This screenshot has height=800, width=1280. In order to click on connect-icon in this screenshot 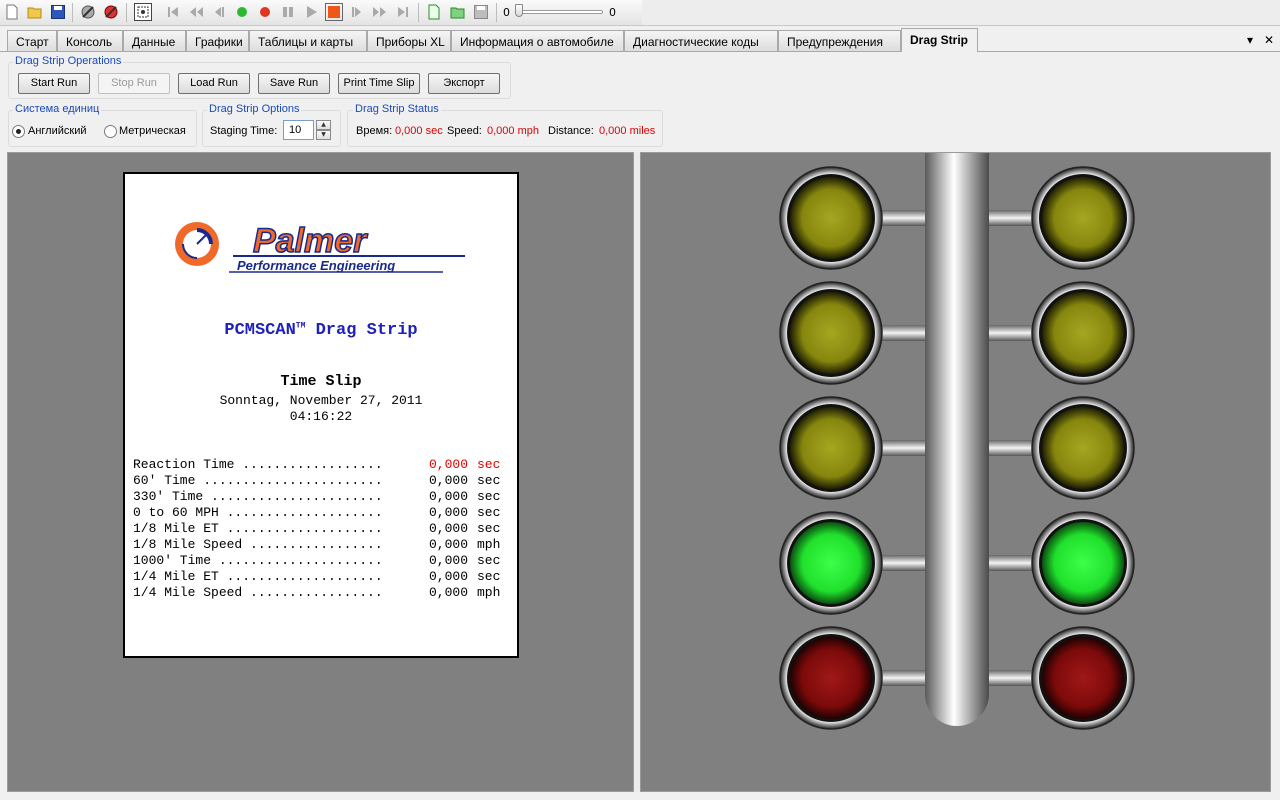, I will do `click(111, 12)`.